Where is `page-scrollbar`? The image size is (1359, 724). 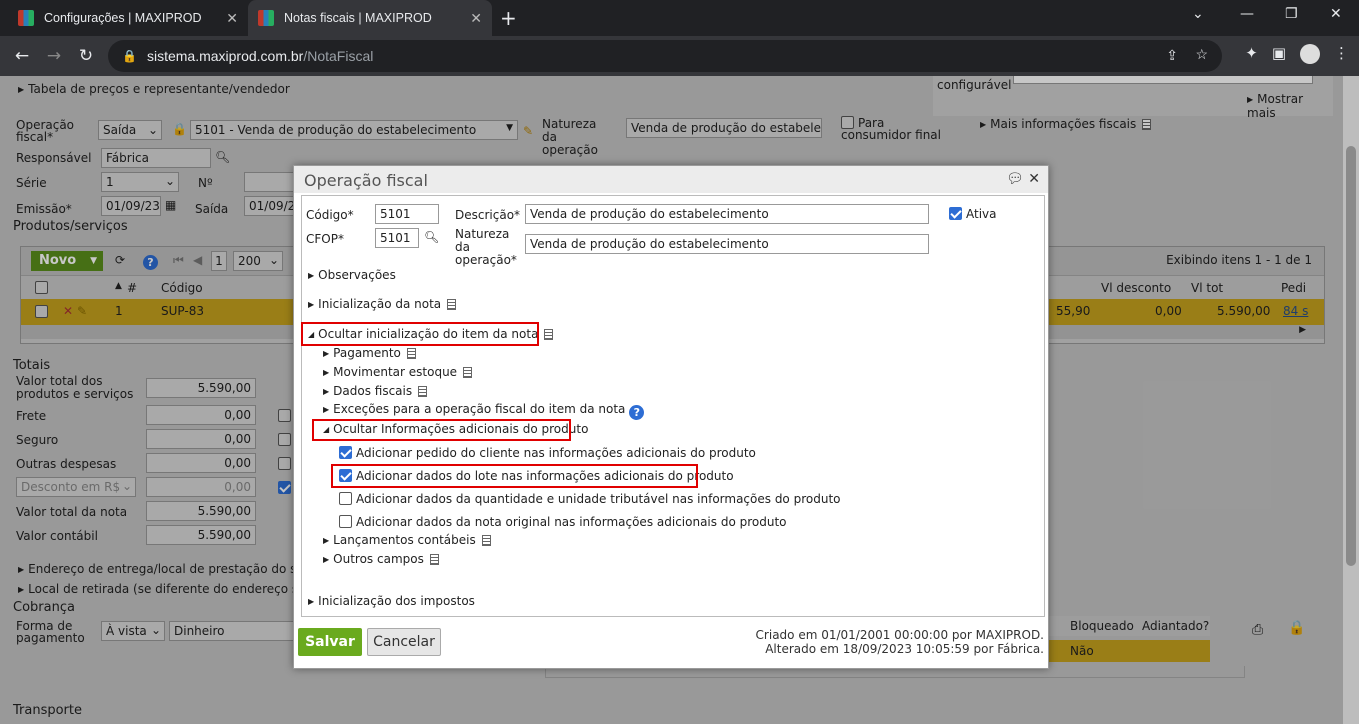
page-scrollbar is located at coordinates (1351, 400).